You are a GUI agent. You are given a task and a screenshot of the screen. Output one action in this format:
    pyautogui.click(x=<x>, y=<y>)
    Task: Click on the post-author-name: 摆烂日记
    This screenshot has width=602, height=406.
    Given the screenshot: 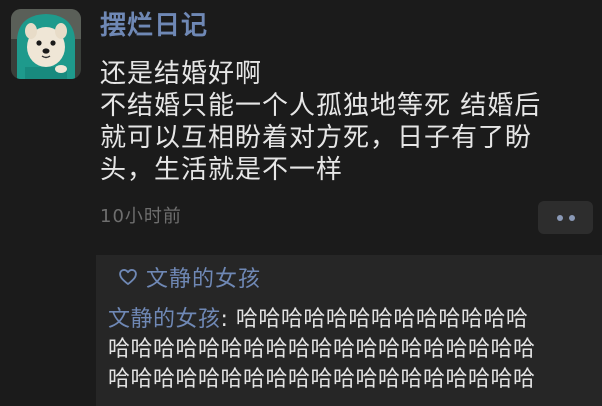 What is the action you would take?
    pyautogui.click(x=154, y=26)
    